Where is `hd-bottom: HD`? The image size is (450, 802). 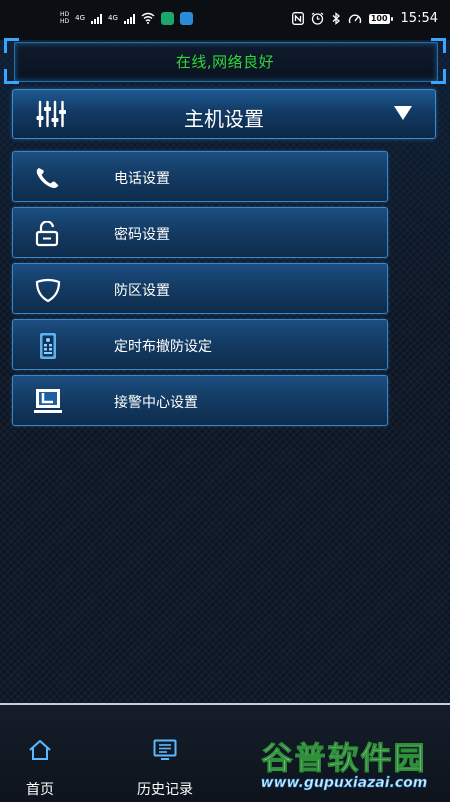
hd-bottom: HD is located at coordinates (65, 21).